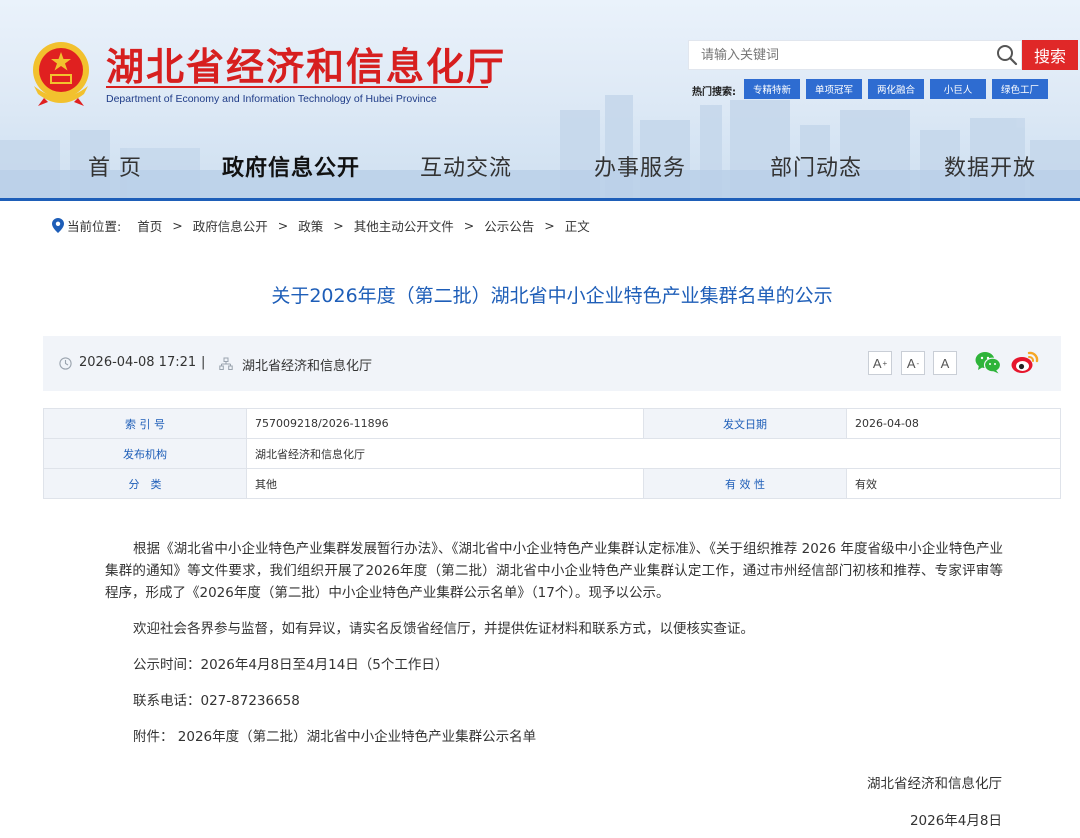  What do you see at coordinates (509, 225) in the screenshot?
I see `breadcrumb-item: 公示公告` at bounding box center [509, 225].